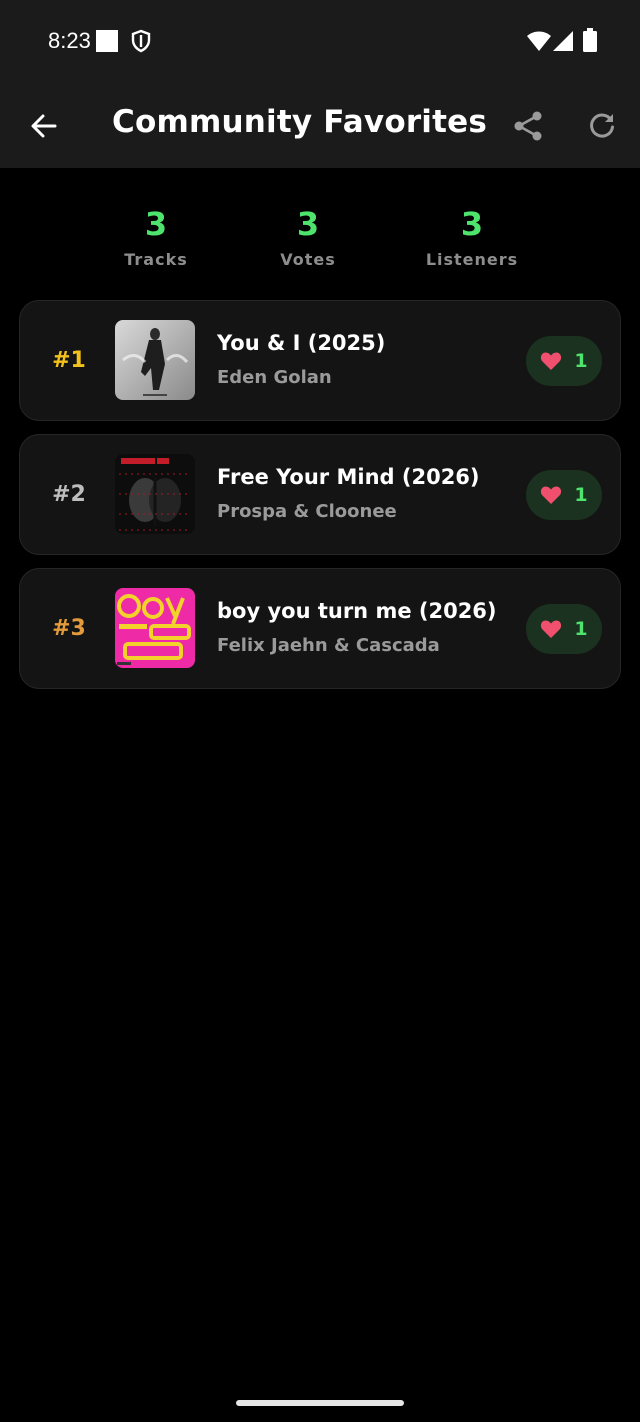  I want to click on app-bar: Community Favorites, so click(320, 126).